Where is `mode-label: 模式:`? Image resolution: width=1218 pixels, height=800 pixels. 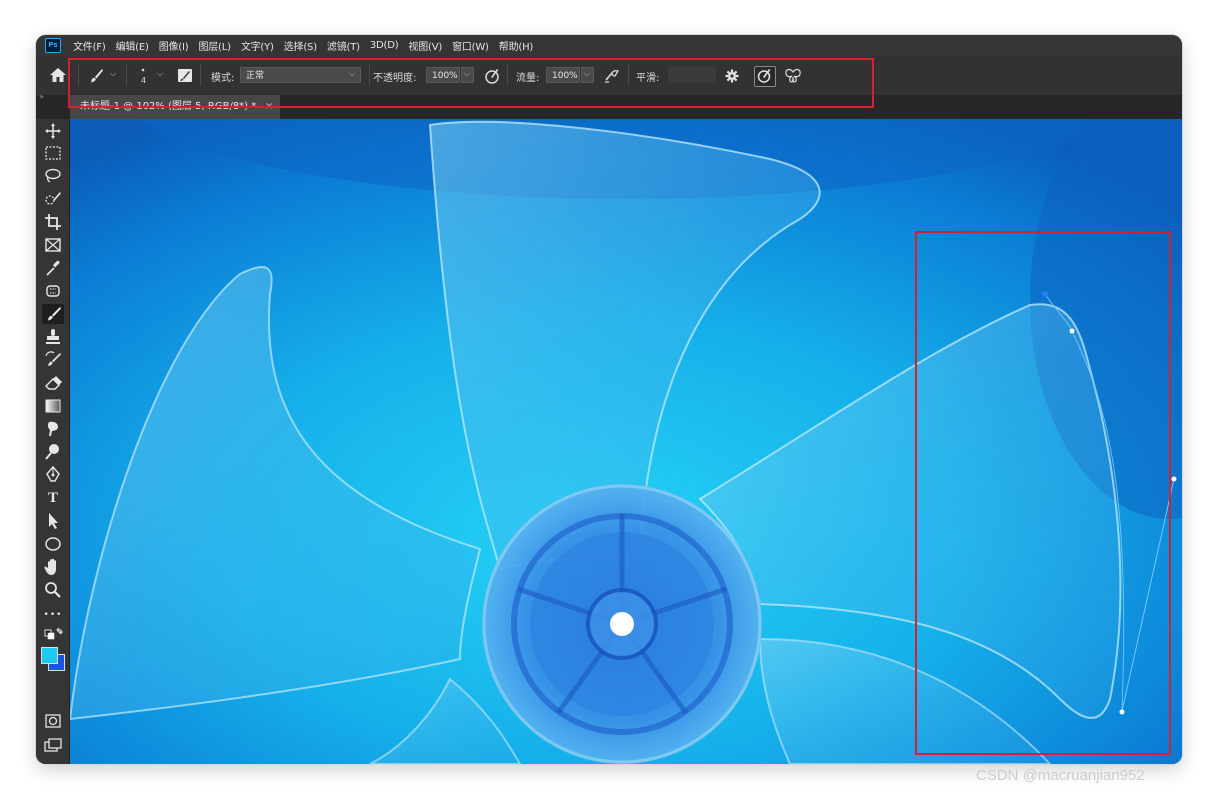
mode-label: 模式: is located at coordinates (223, 78).